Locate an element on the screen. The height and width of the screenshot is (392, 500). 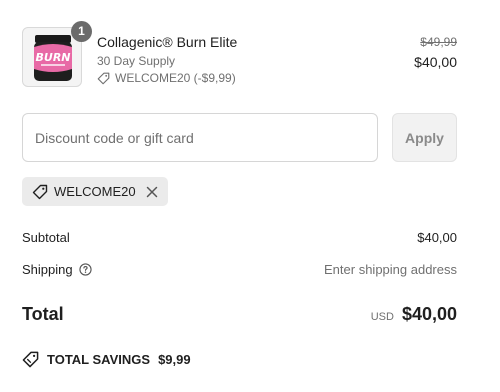
product-variant: 30 Day Supply is located at coordinates (136, 61).